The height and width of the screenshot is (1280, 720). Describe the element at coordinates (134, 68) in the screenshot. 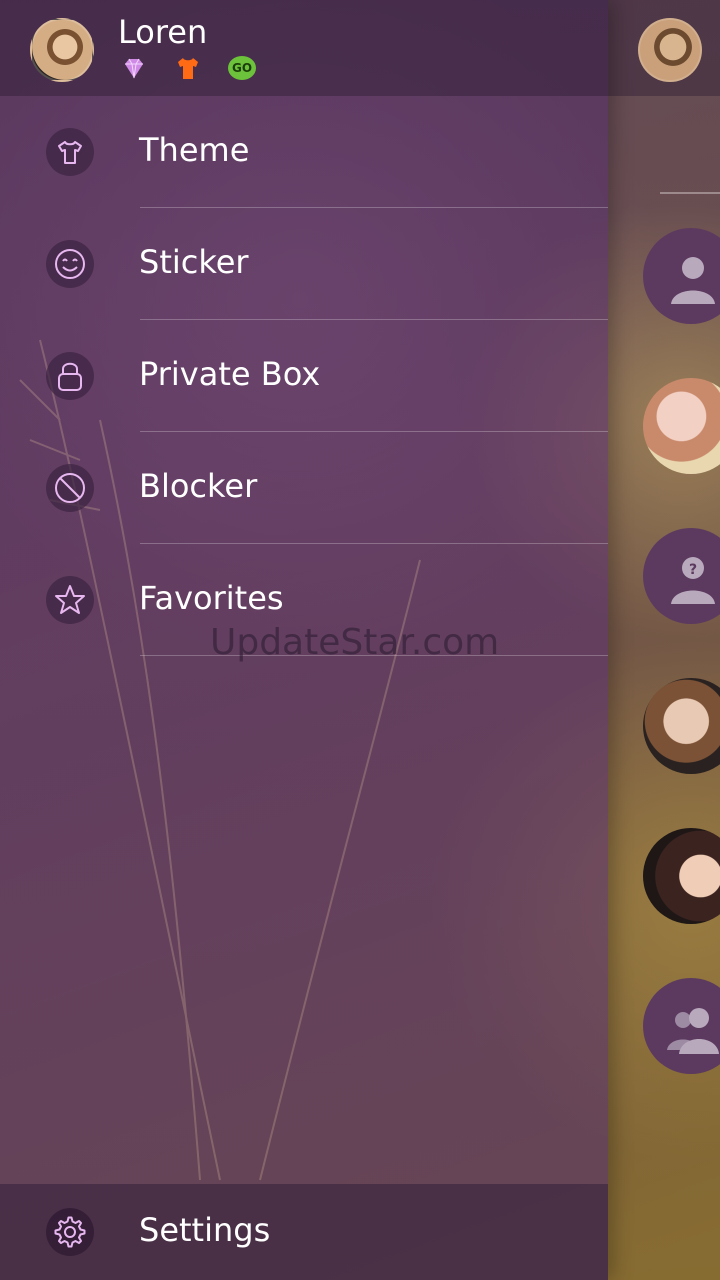

I see `diamond-icon` at that location.